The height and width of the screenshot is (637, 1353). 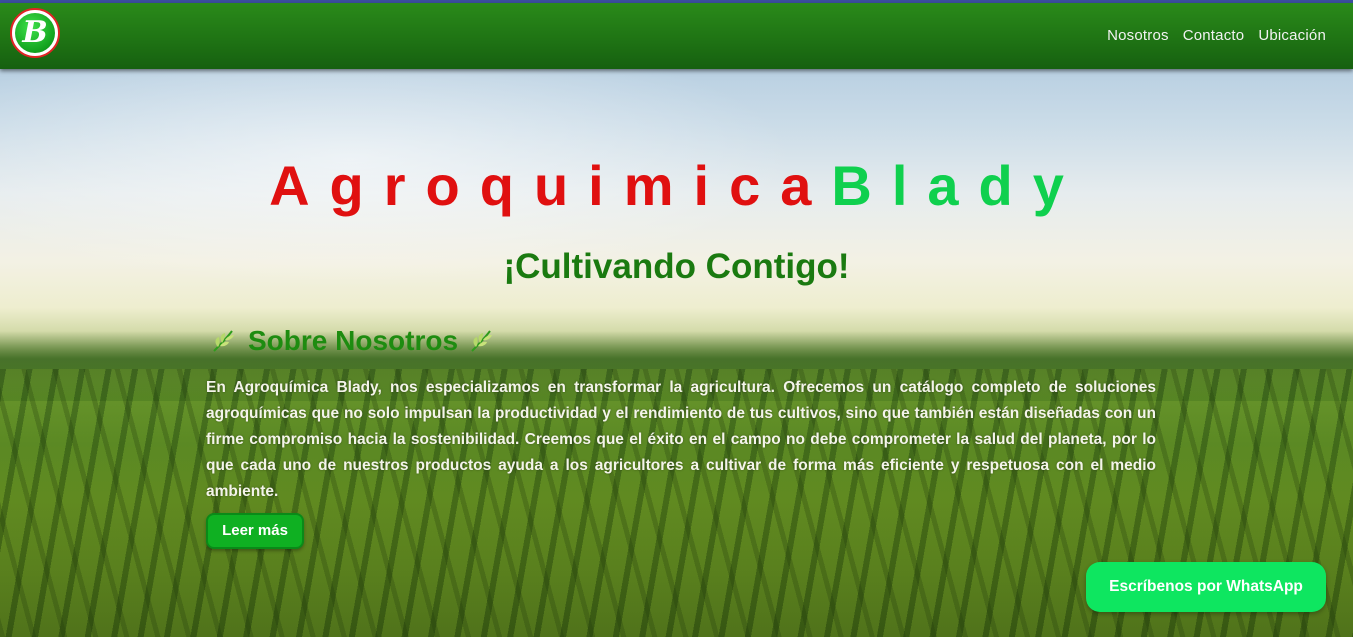 What do you see at coordinates (1206, 587) in the screenshot?
I see `whatsapp-button: Escríbenos por WhatsApp` at bounding box center [1206, 587].